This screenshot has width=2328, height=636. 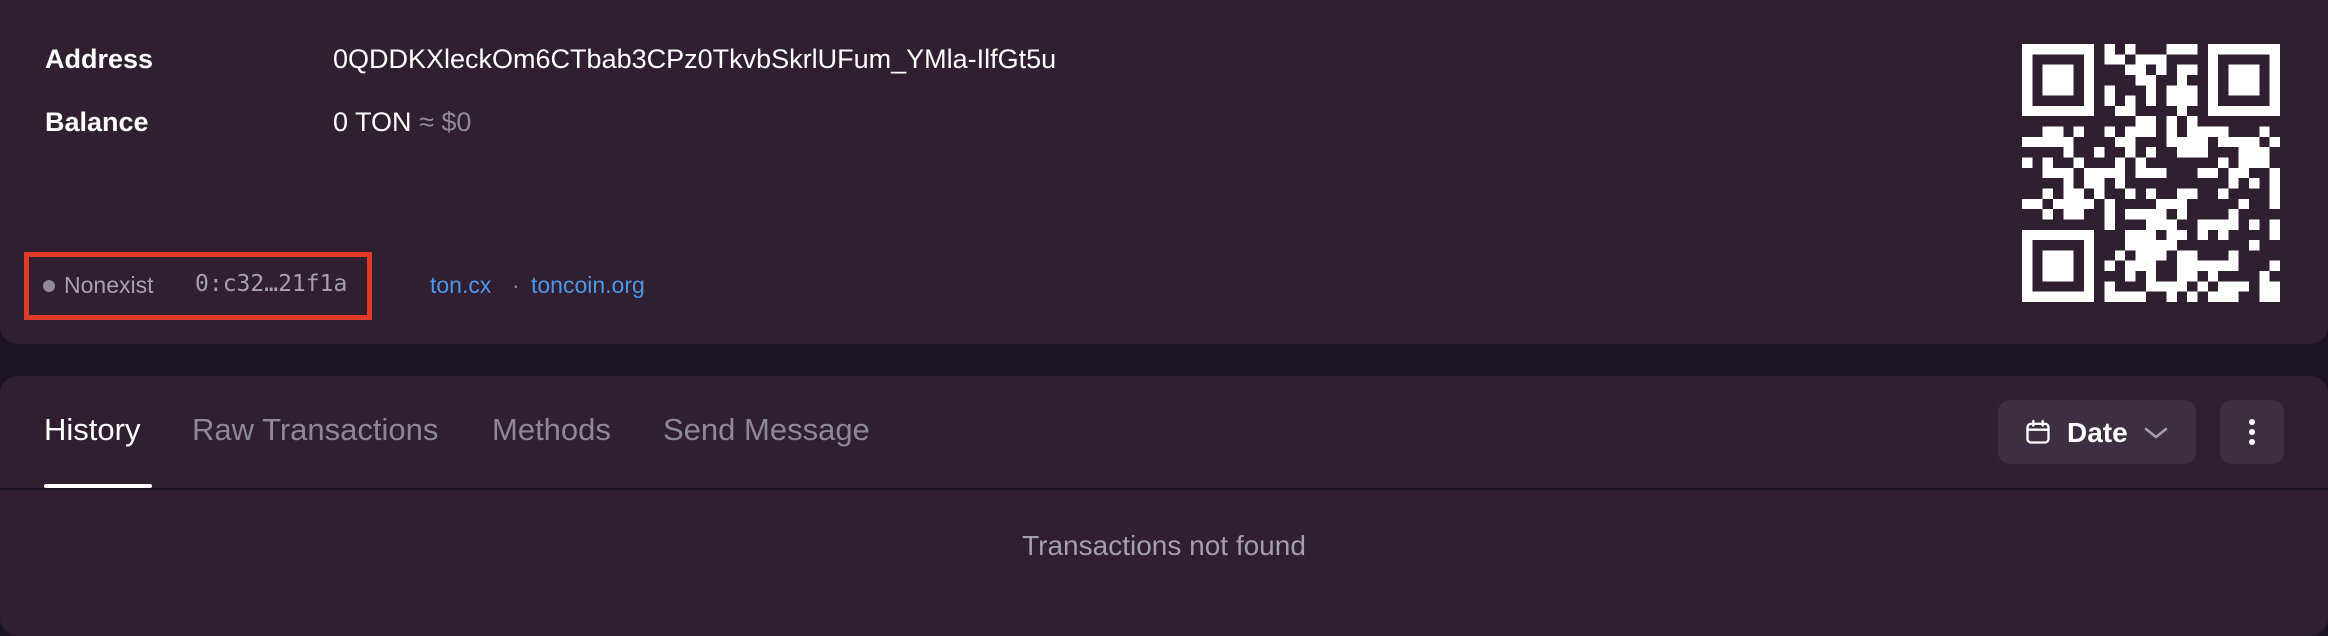 What do you see at coordinates (2151, 173) in the screenshot?
I see `qr-code-icon` at bounding box center [2151, 173].